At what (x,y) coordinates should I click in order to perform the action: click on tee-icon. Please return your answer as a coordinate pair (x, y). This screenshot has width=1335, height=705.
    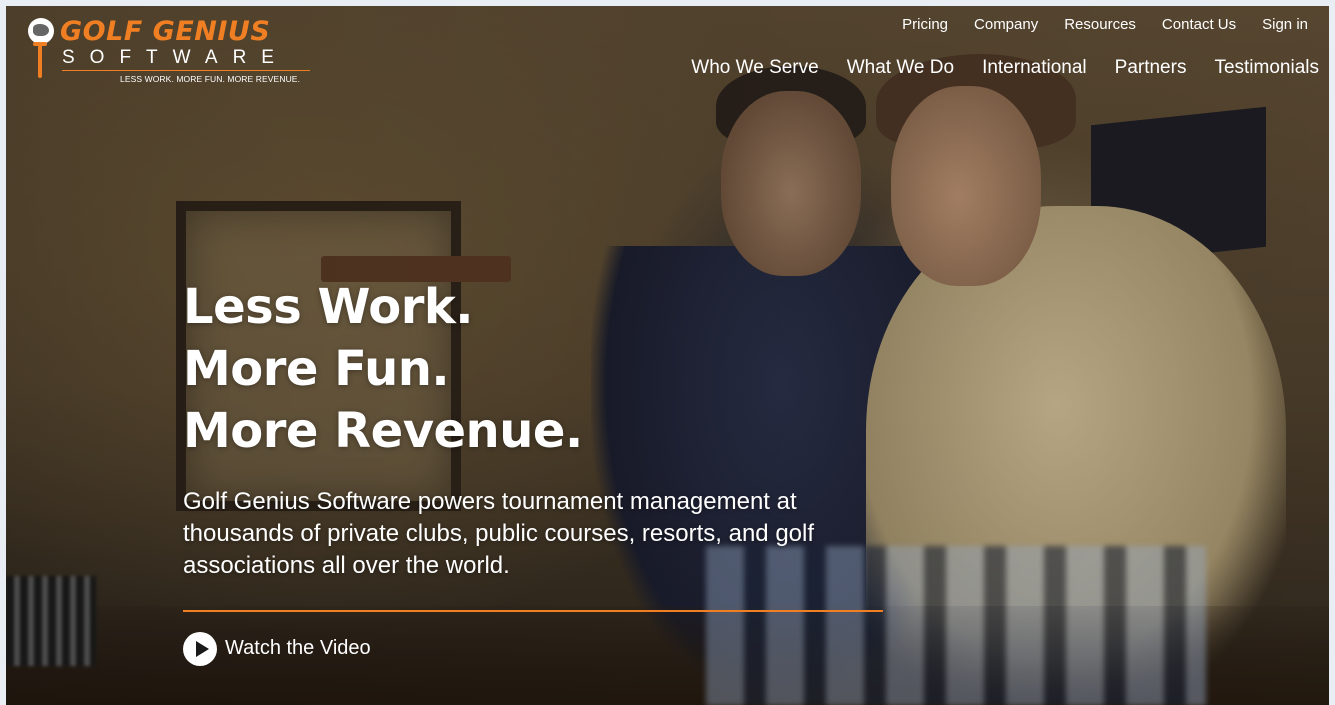
    Looking at the image, I should click on (40, 60).